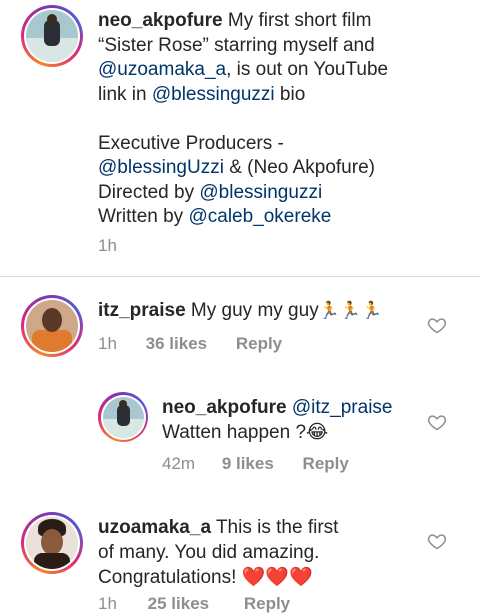  Describe the element at coordinates (260, 192) in the screenshot. I see `mention-blessinguzzi-3: @blessinguzzi` at that location.